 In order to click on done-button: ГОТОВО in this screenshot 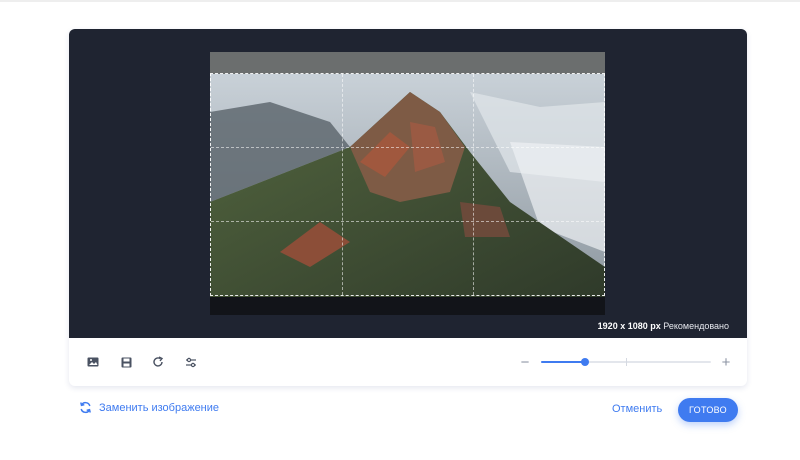, I will do `click(708, 410)`.